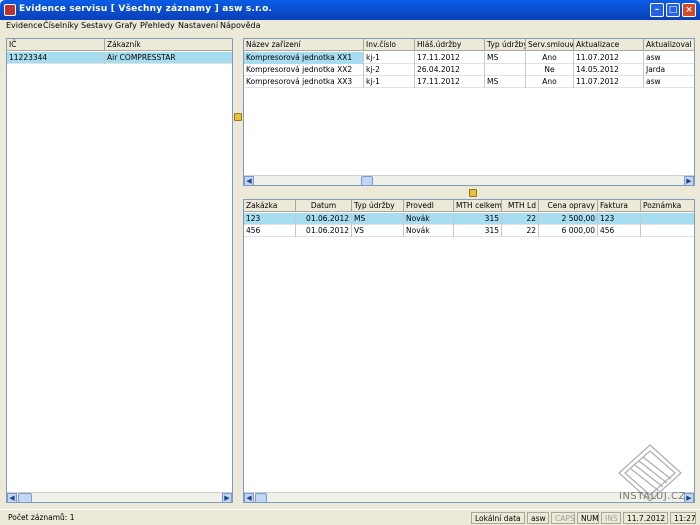 The image size is (700, 525). Describe the element at coordinates (609, 45) in the screenshot. I see `col-aktualizace: Aktualizace` at that location.